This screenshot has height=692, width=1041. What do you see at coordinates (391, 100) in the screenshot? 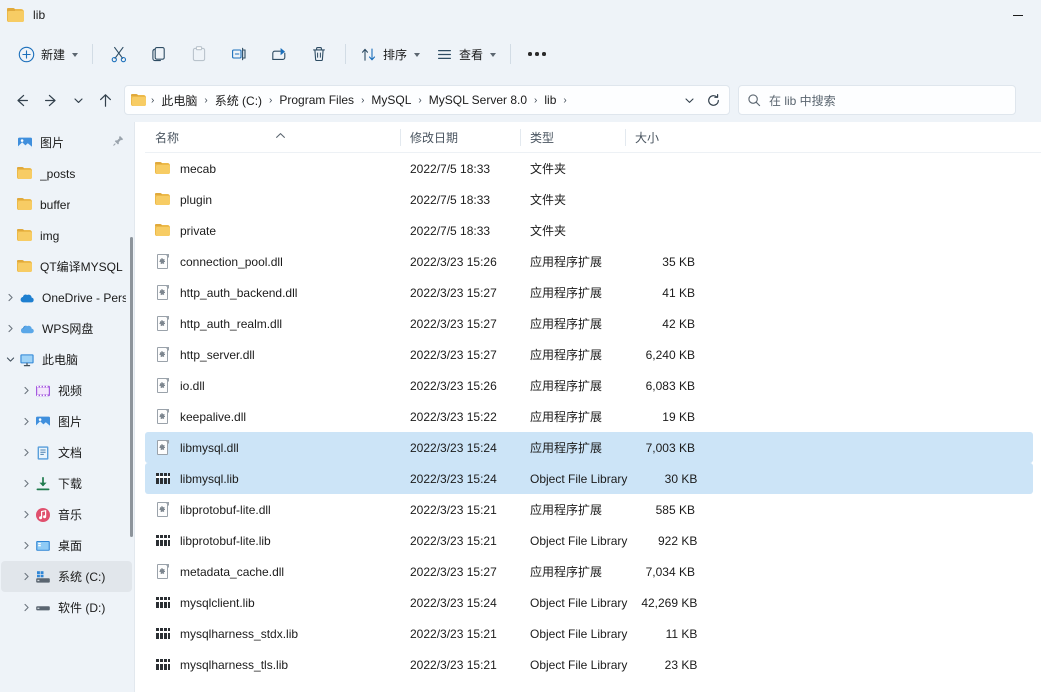
I see `breadcrumb-item-3: MySQL` at bounding box center [391, 100].